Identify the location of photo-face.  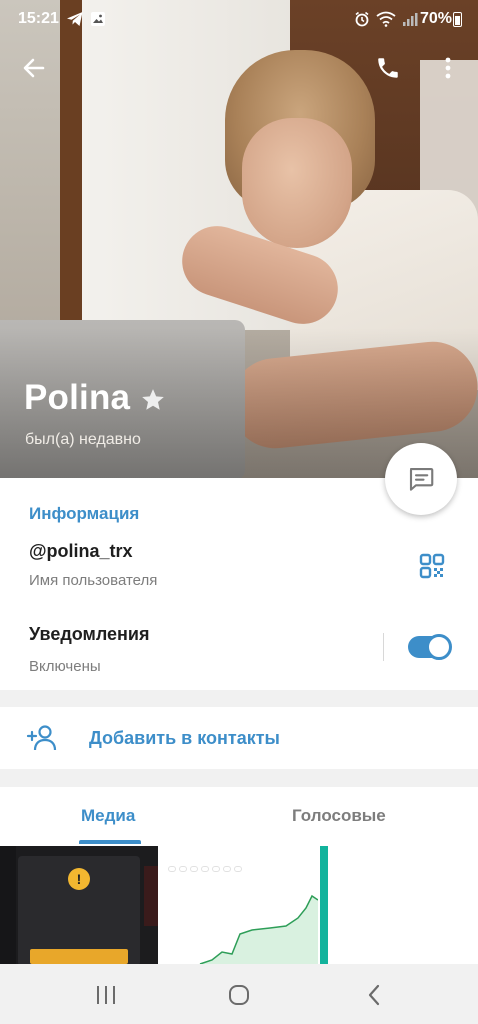
(297, 183).